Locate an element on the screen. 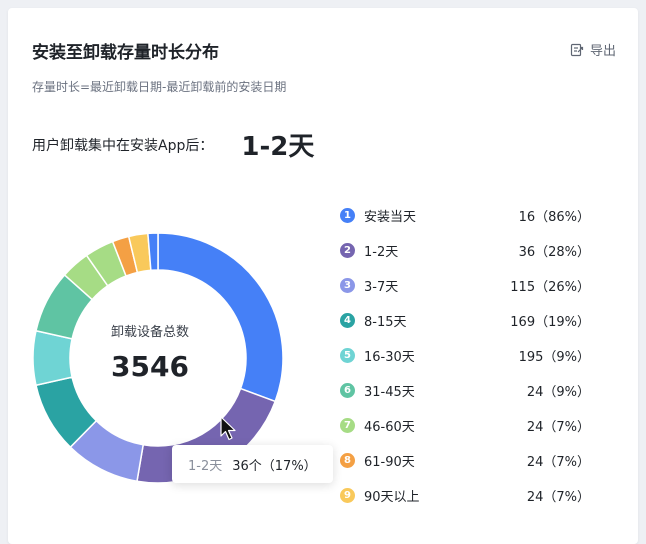 The width and height of the screenshot is (646, 544). legend-number-badge: 2 is located at coordinates (347, 250).